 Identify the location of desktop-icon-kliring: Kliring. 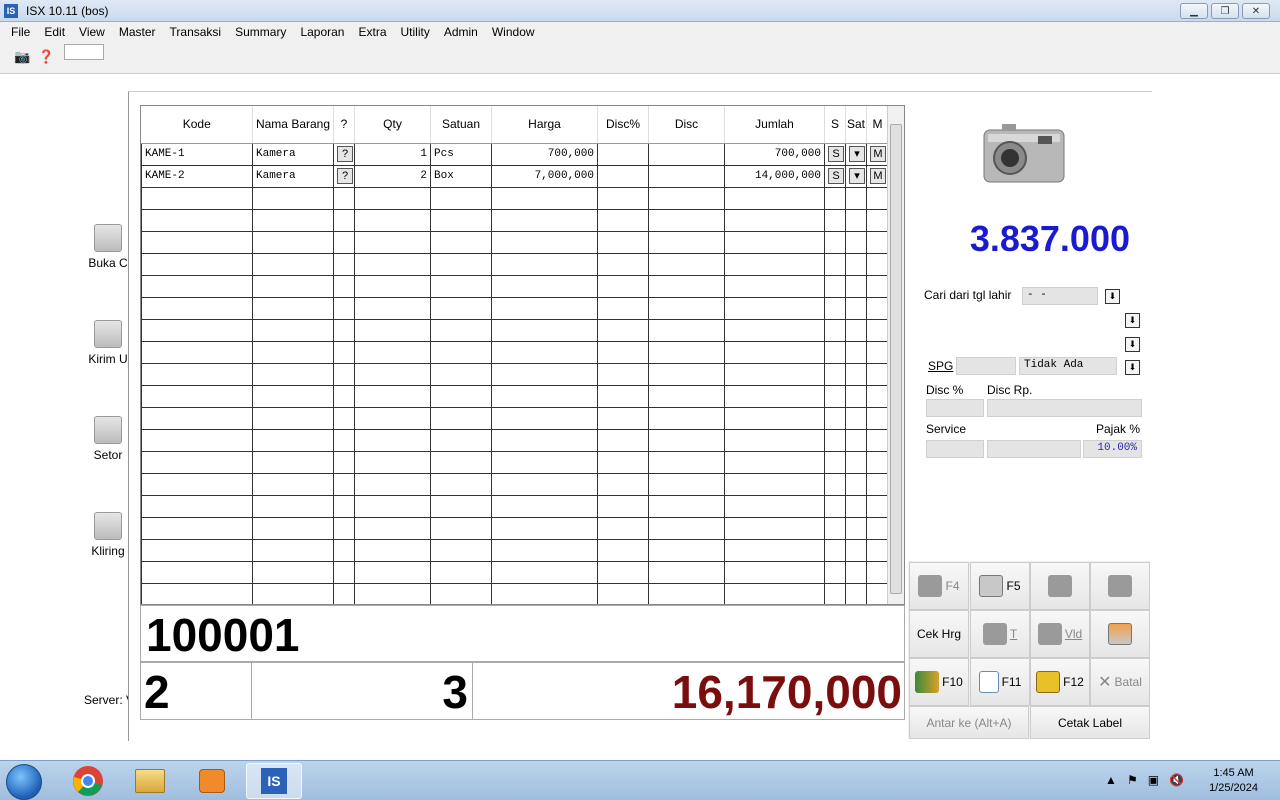
(108, 535).